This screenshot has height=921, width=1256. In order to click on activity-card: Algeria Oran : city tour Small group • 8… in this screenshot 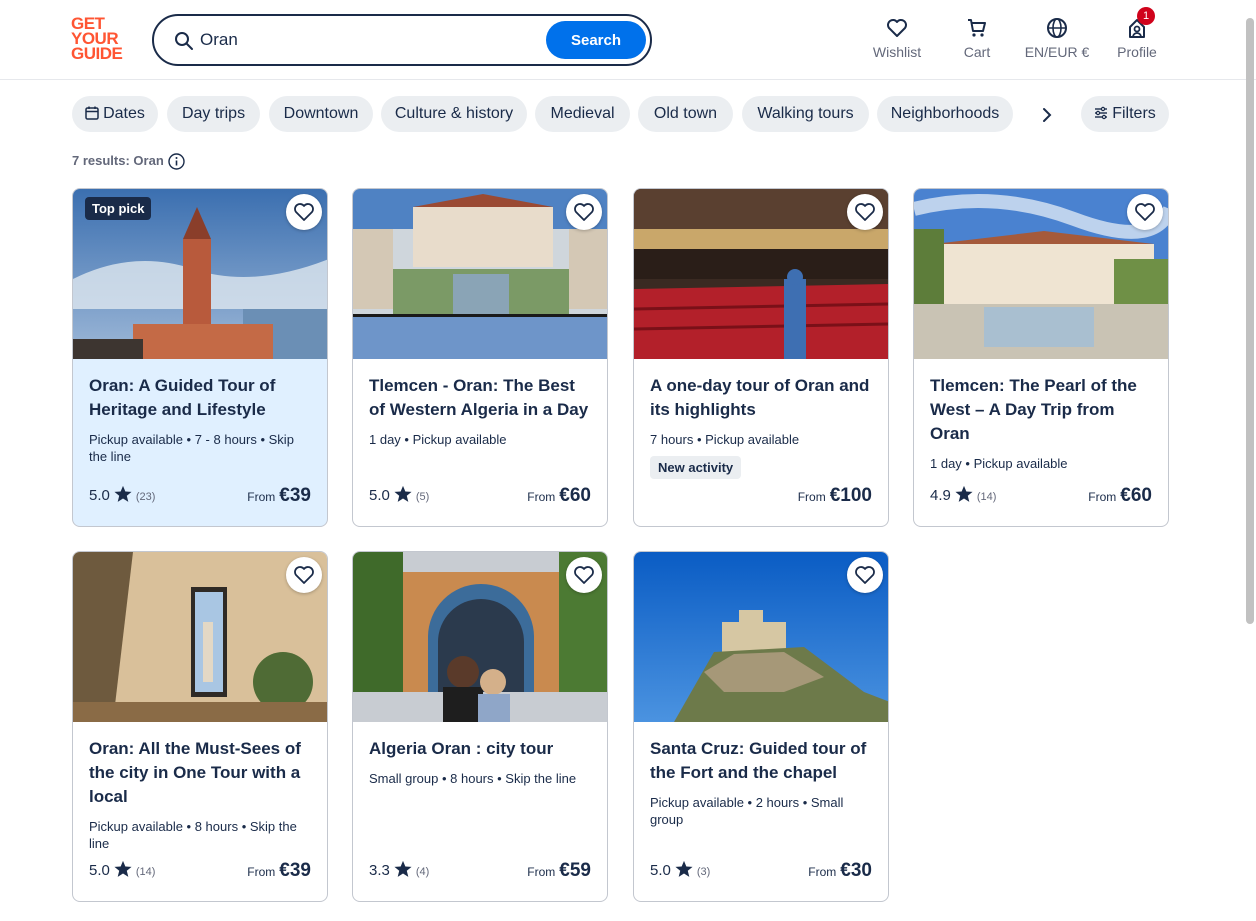, I will do `click(480, 726)`.